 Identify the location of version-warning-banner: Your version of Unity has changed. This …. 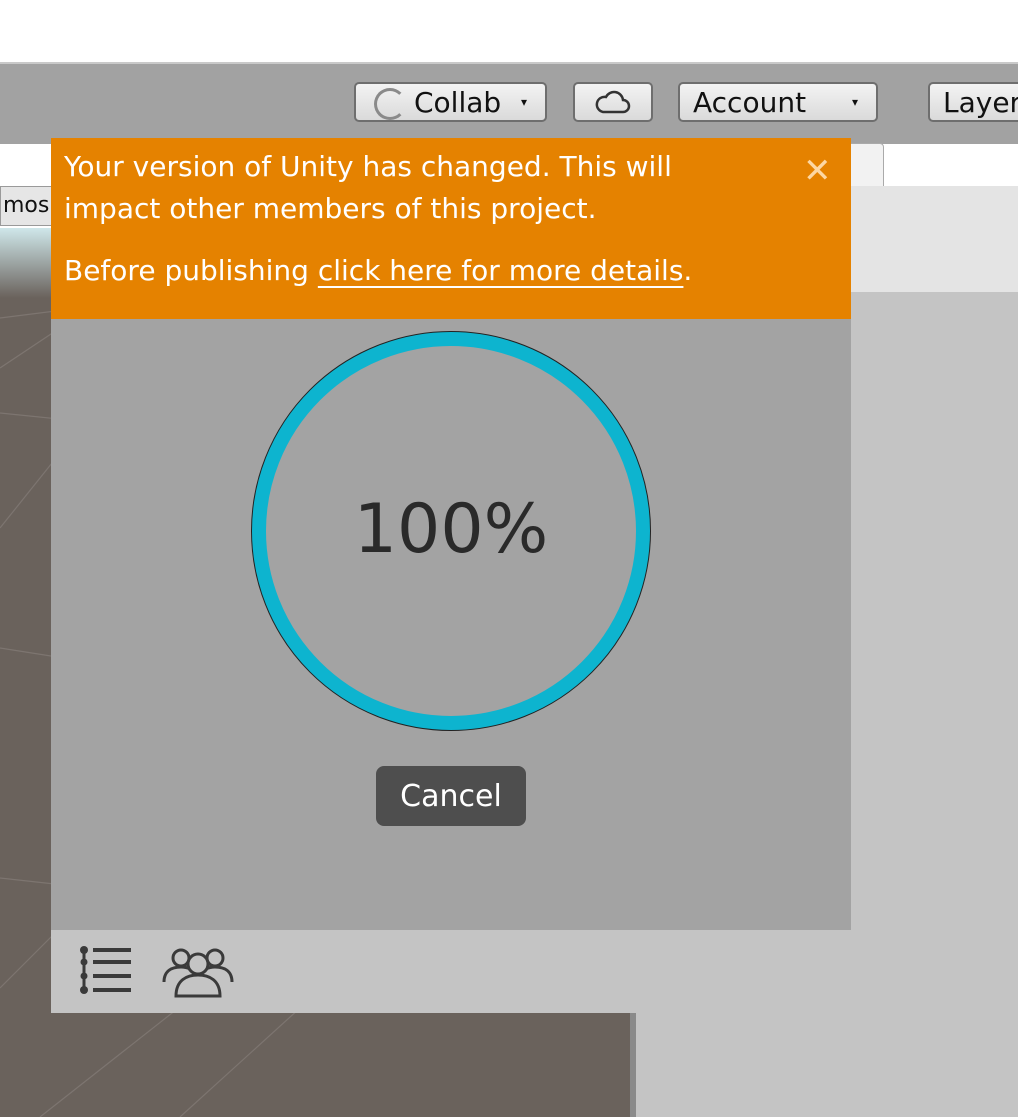
(451, 228).